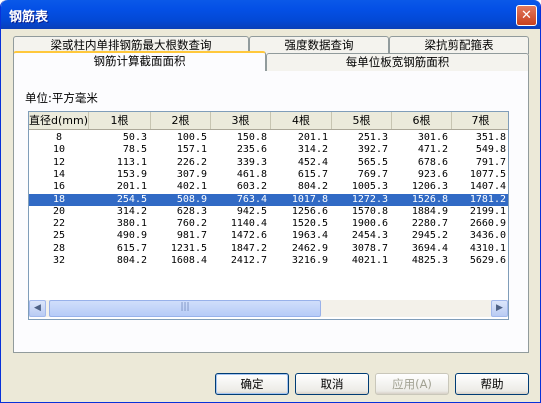 Image resolution: width=541 pixels, height=403 pixels. What do you see at coordinates (268, 174) in the screenshot?
I see `table-row: 14 153.9 307.9 461.8 615.7 769.7 923.6 1077.5` at bounding box center [268, 174].